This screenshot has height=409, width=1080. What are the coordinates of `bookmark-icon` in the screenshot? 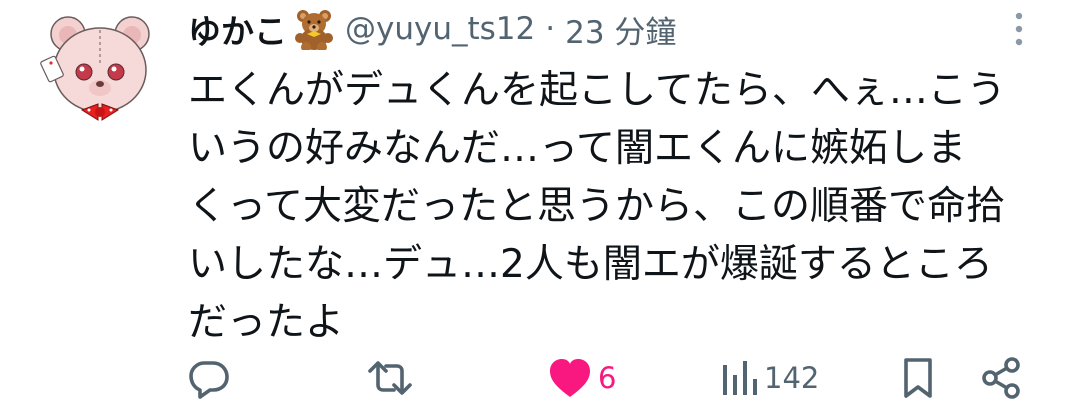 It's located at (918, 378).